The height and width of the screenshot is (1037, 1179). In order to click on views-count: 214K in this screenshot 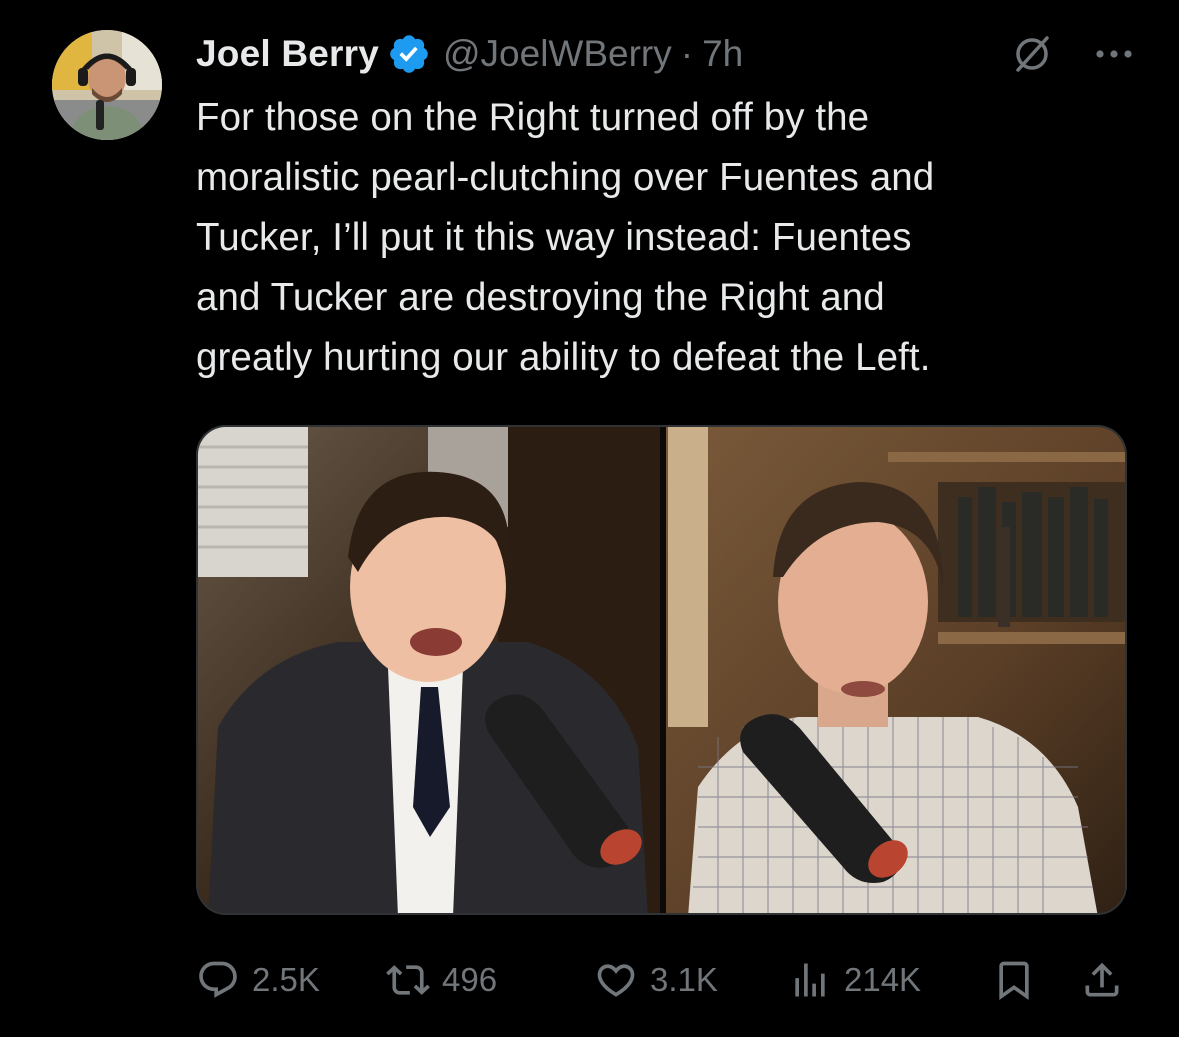, I will do `click(883, 979)`.